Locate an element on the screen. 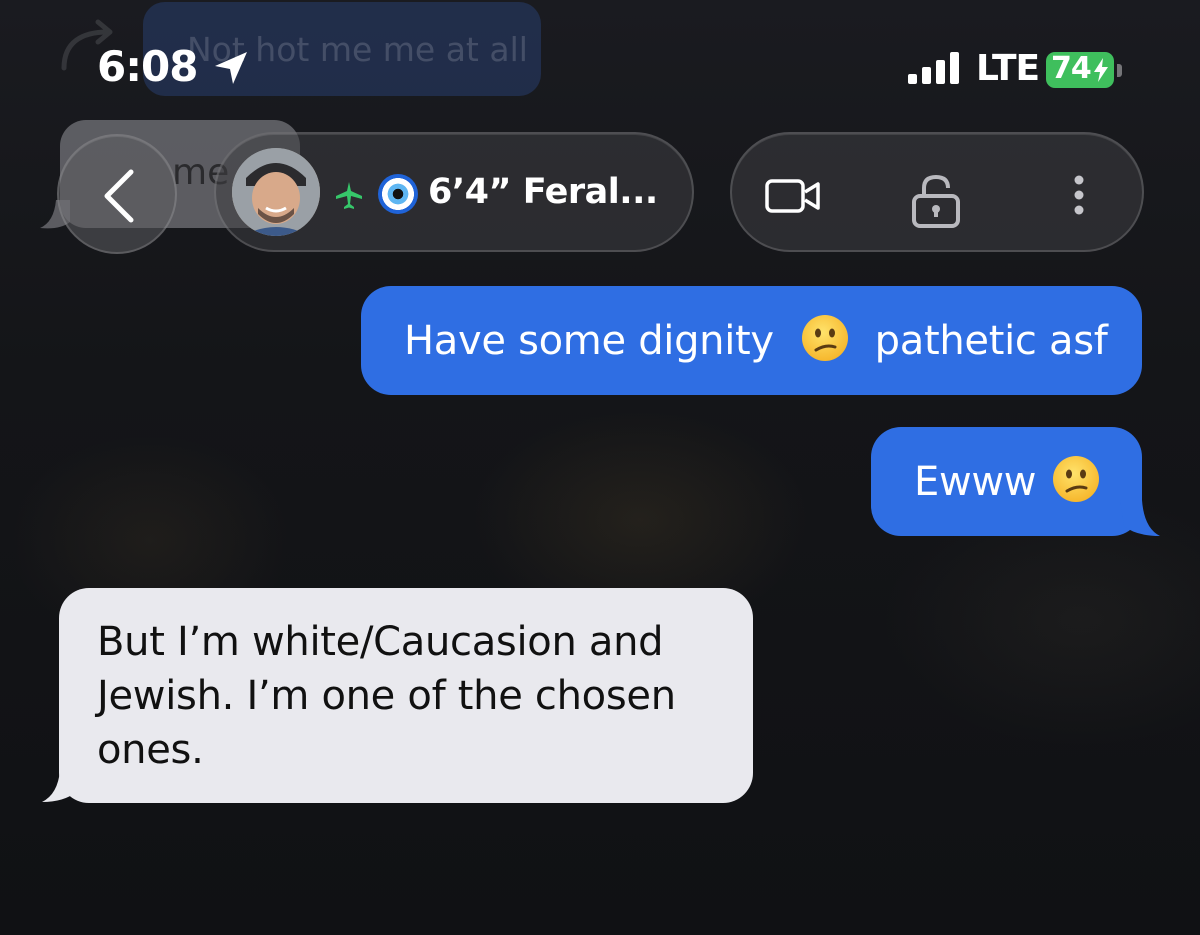 This screenshot has height=935, width=1200. message-text: Ewww is located at coordinates (975, 482).